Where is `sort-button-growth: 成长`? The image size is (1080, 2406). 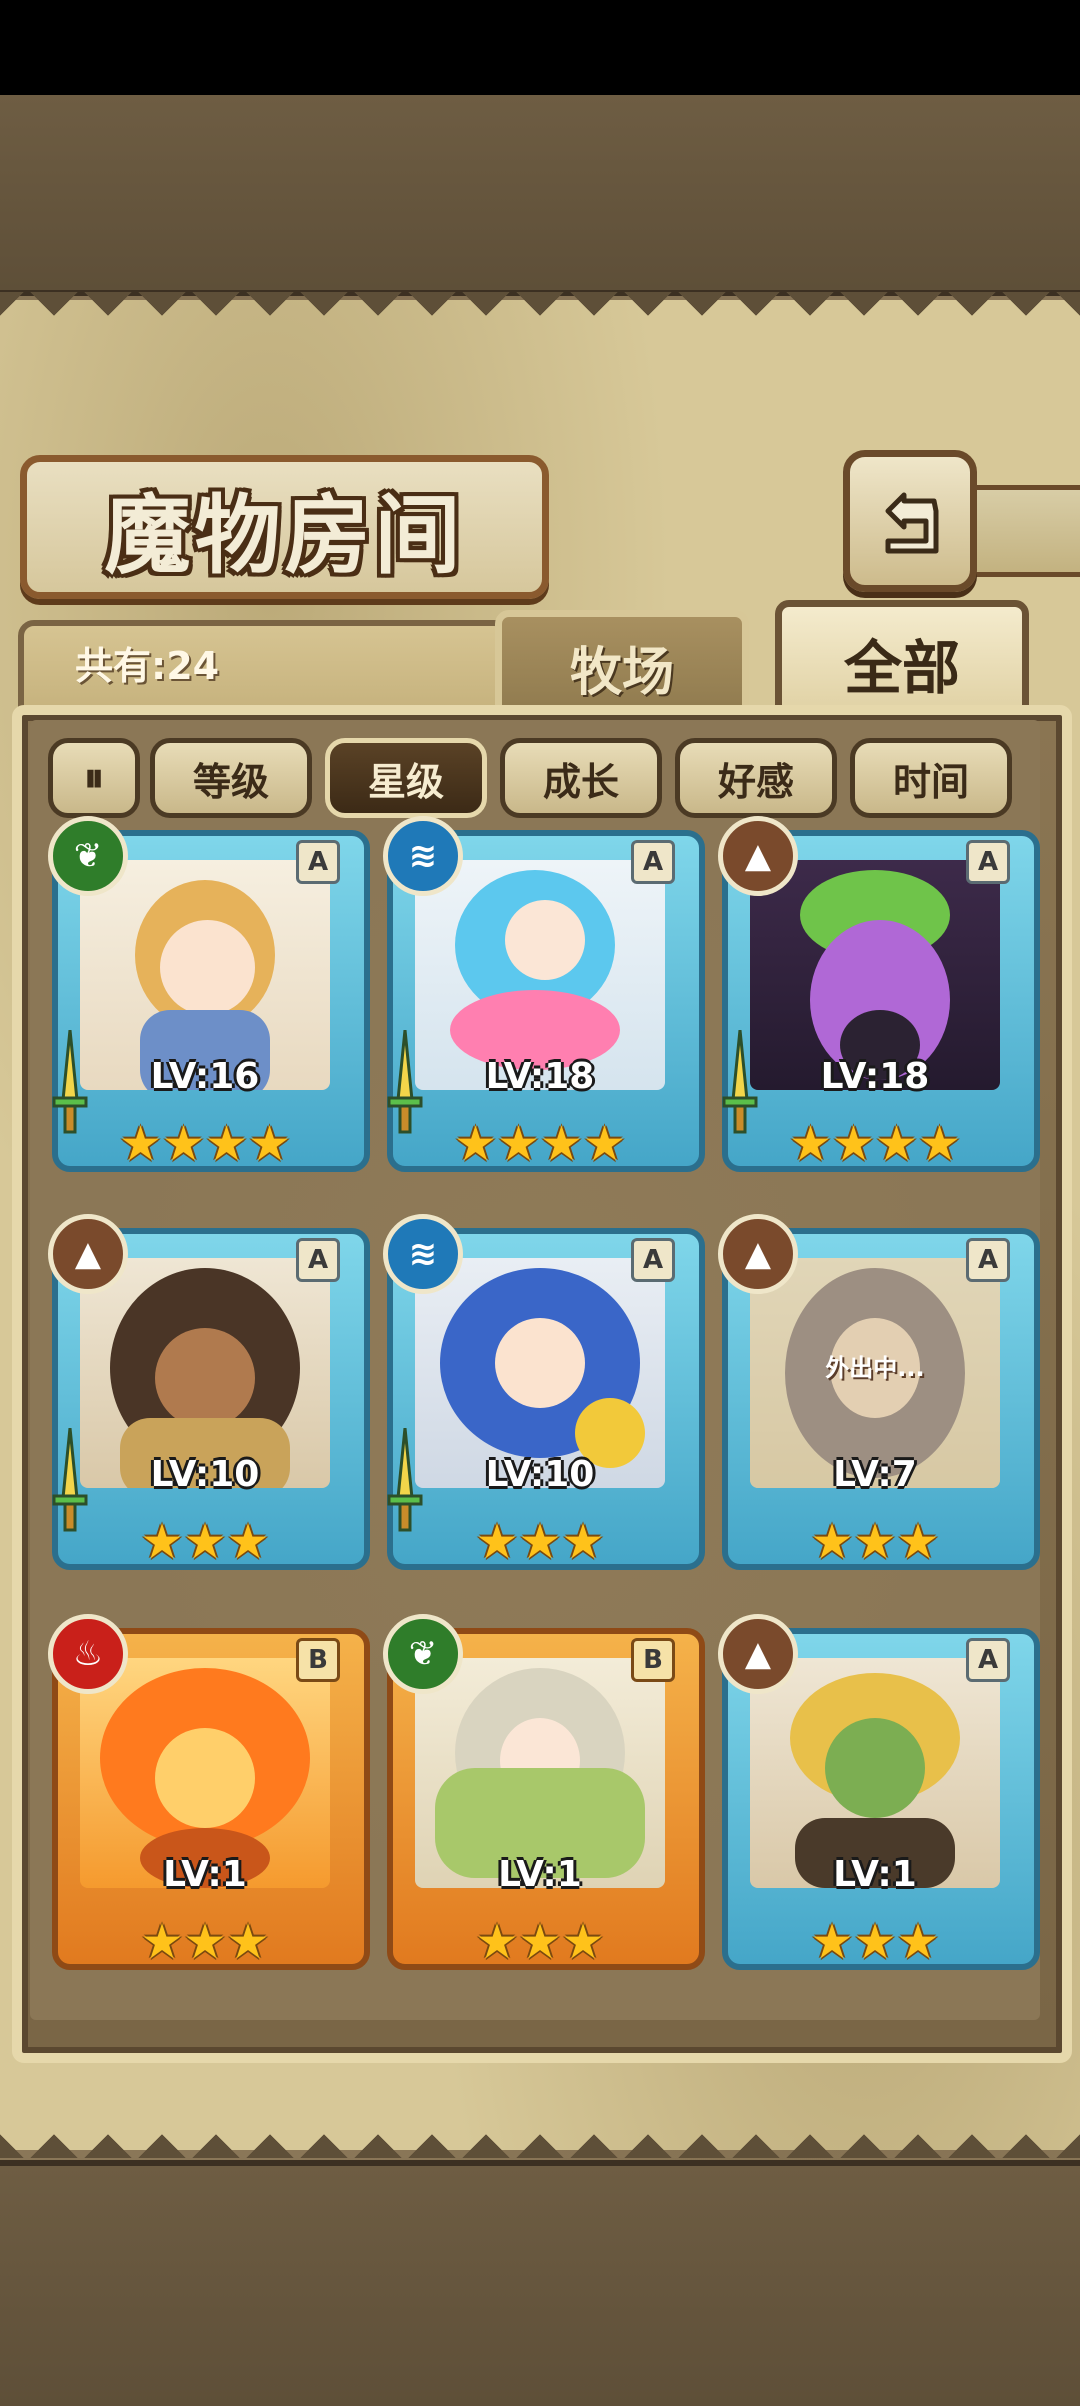 sort-button-growth: 成长 is located at coordinates (581, 778).